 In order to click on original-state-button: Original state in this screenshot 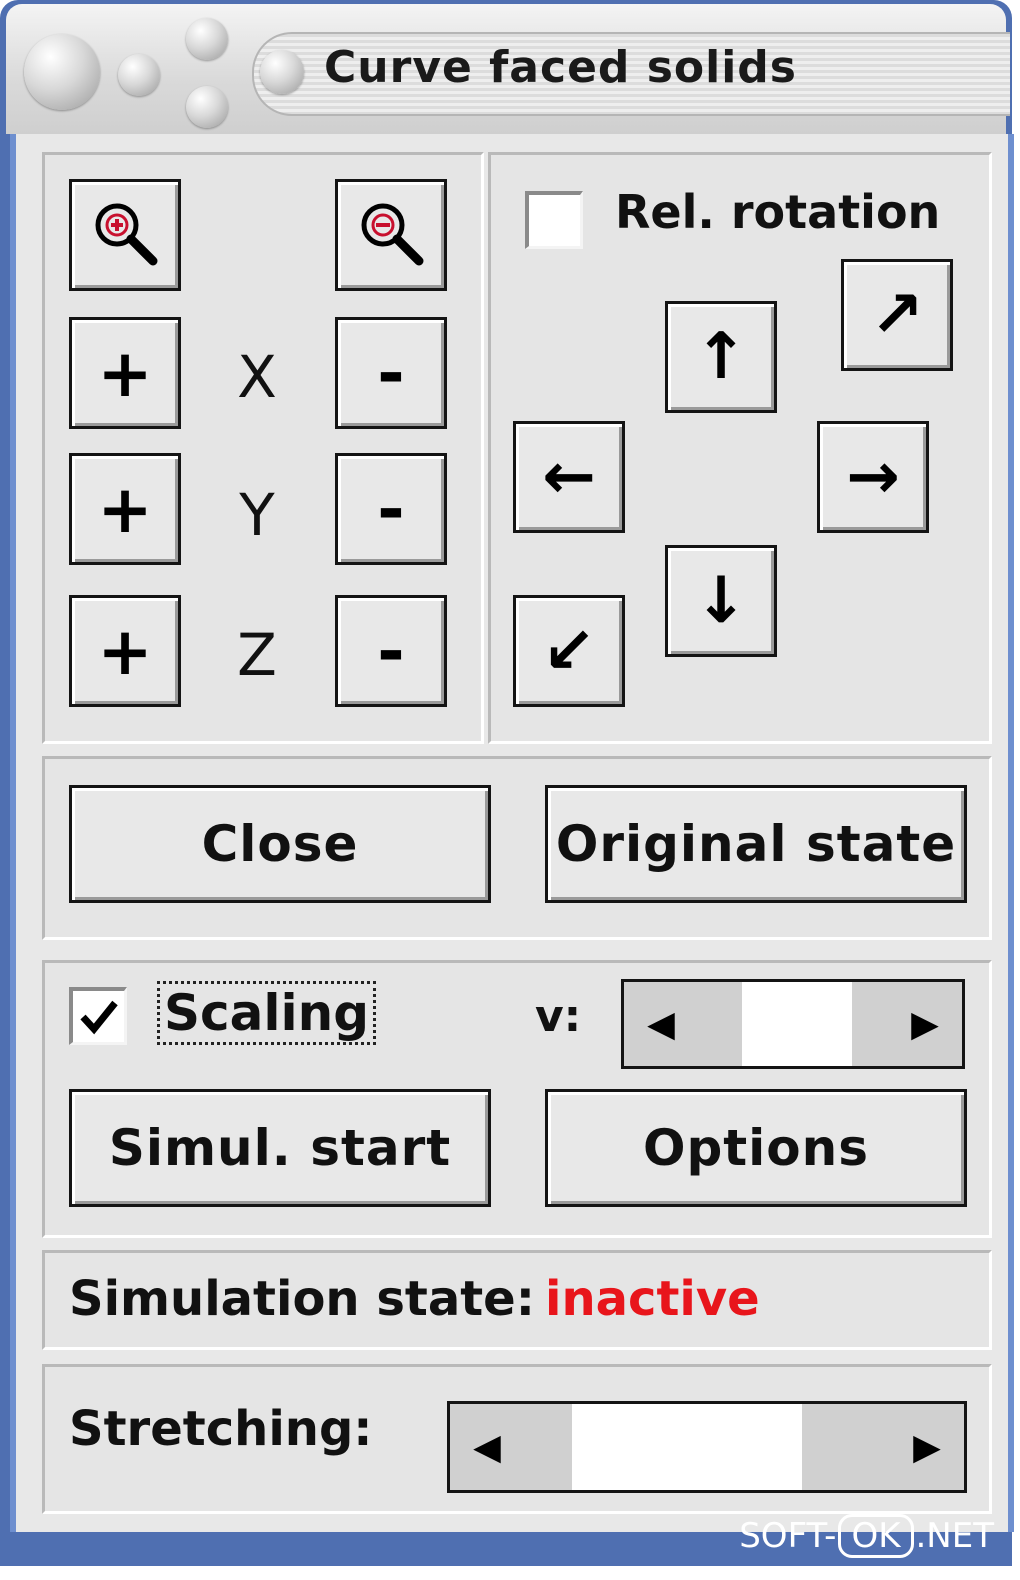, I will do `click(756, 844)`.